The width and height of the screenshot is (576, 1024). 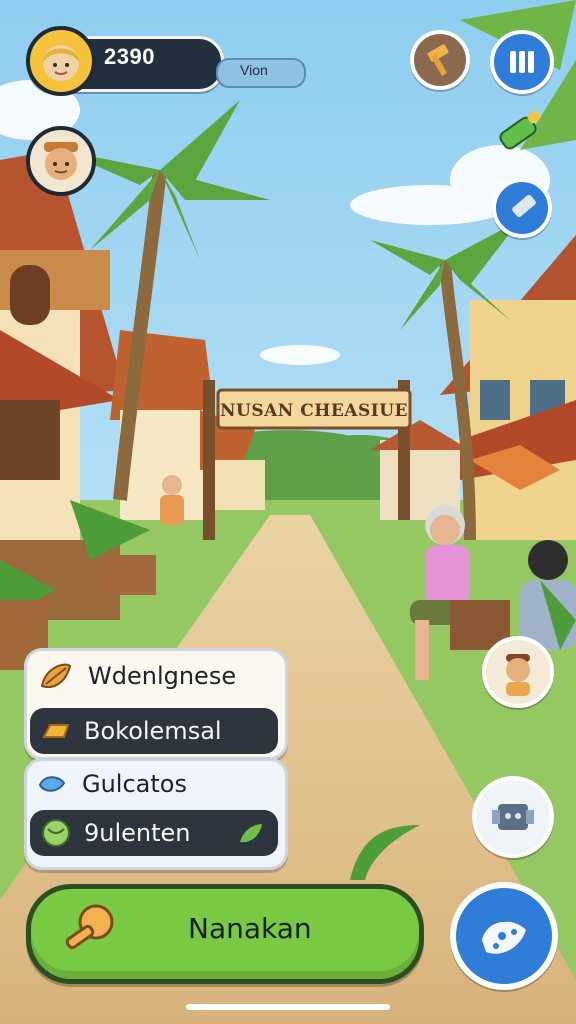 What do you see at coordinates (518, 675) in the screenshot?
I see `villager-icon` at bounding box center [518, 675].